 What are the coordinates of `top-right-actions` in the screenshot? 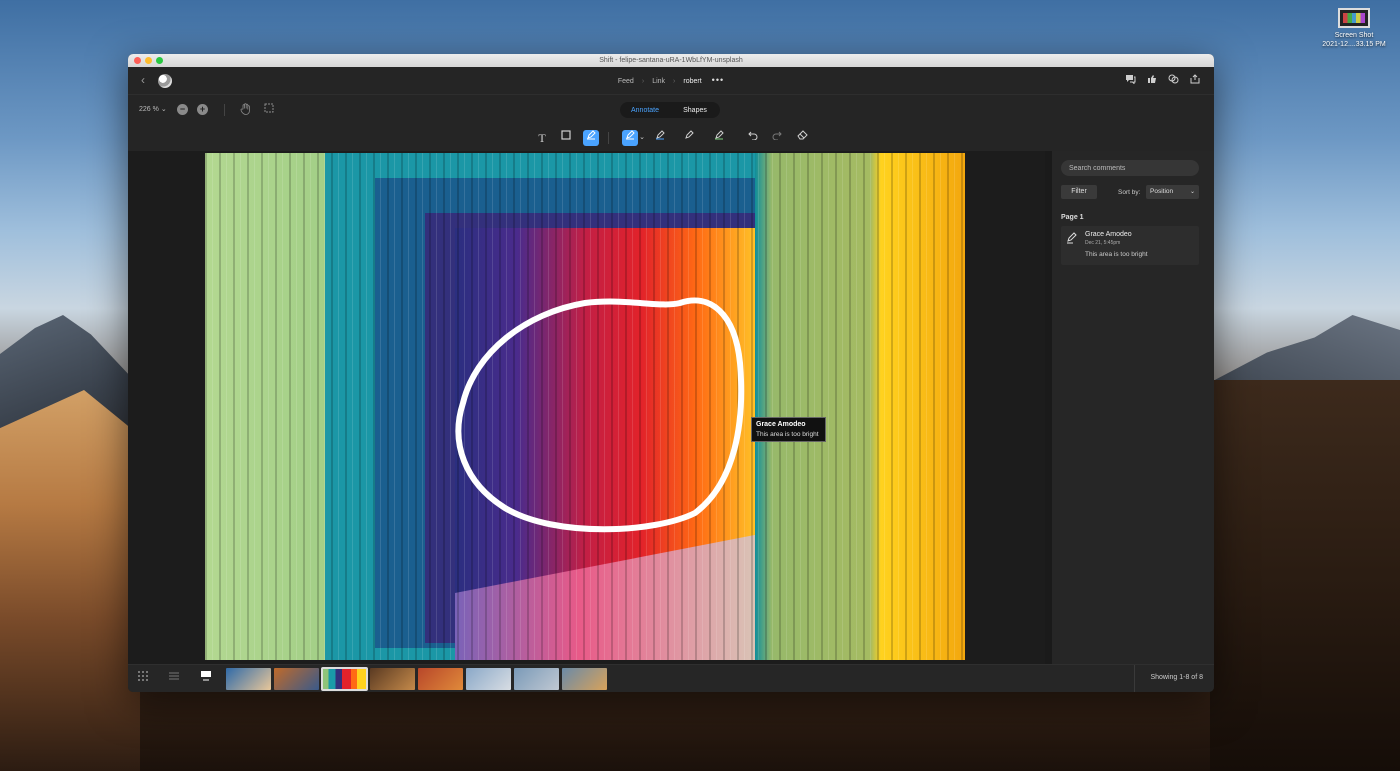 It's located at (1162, 80).